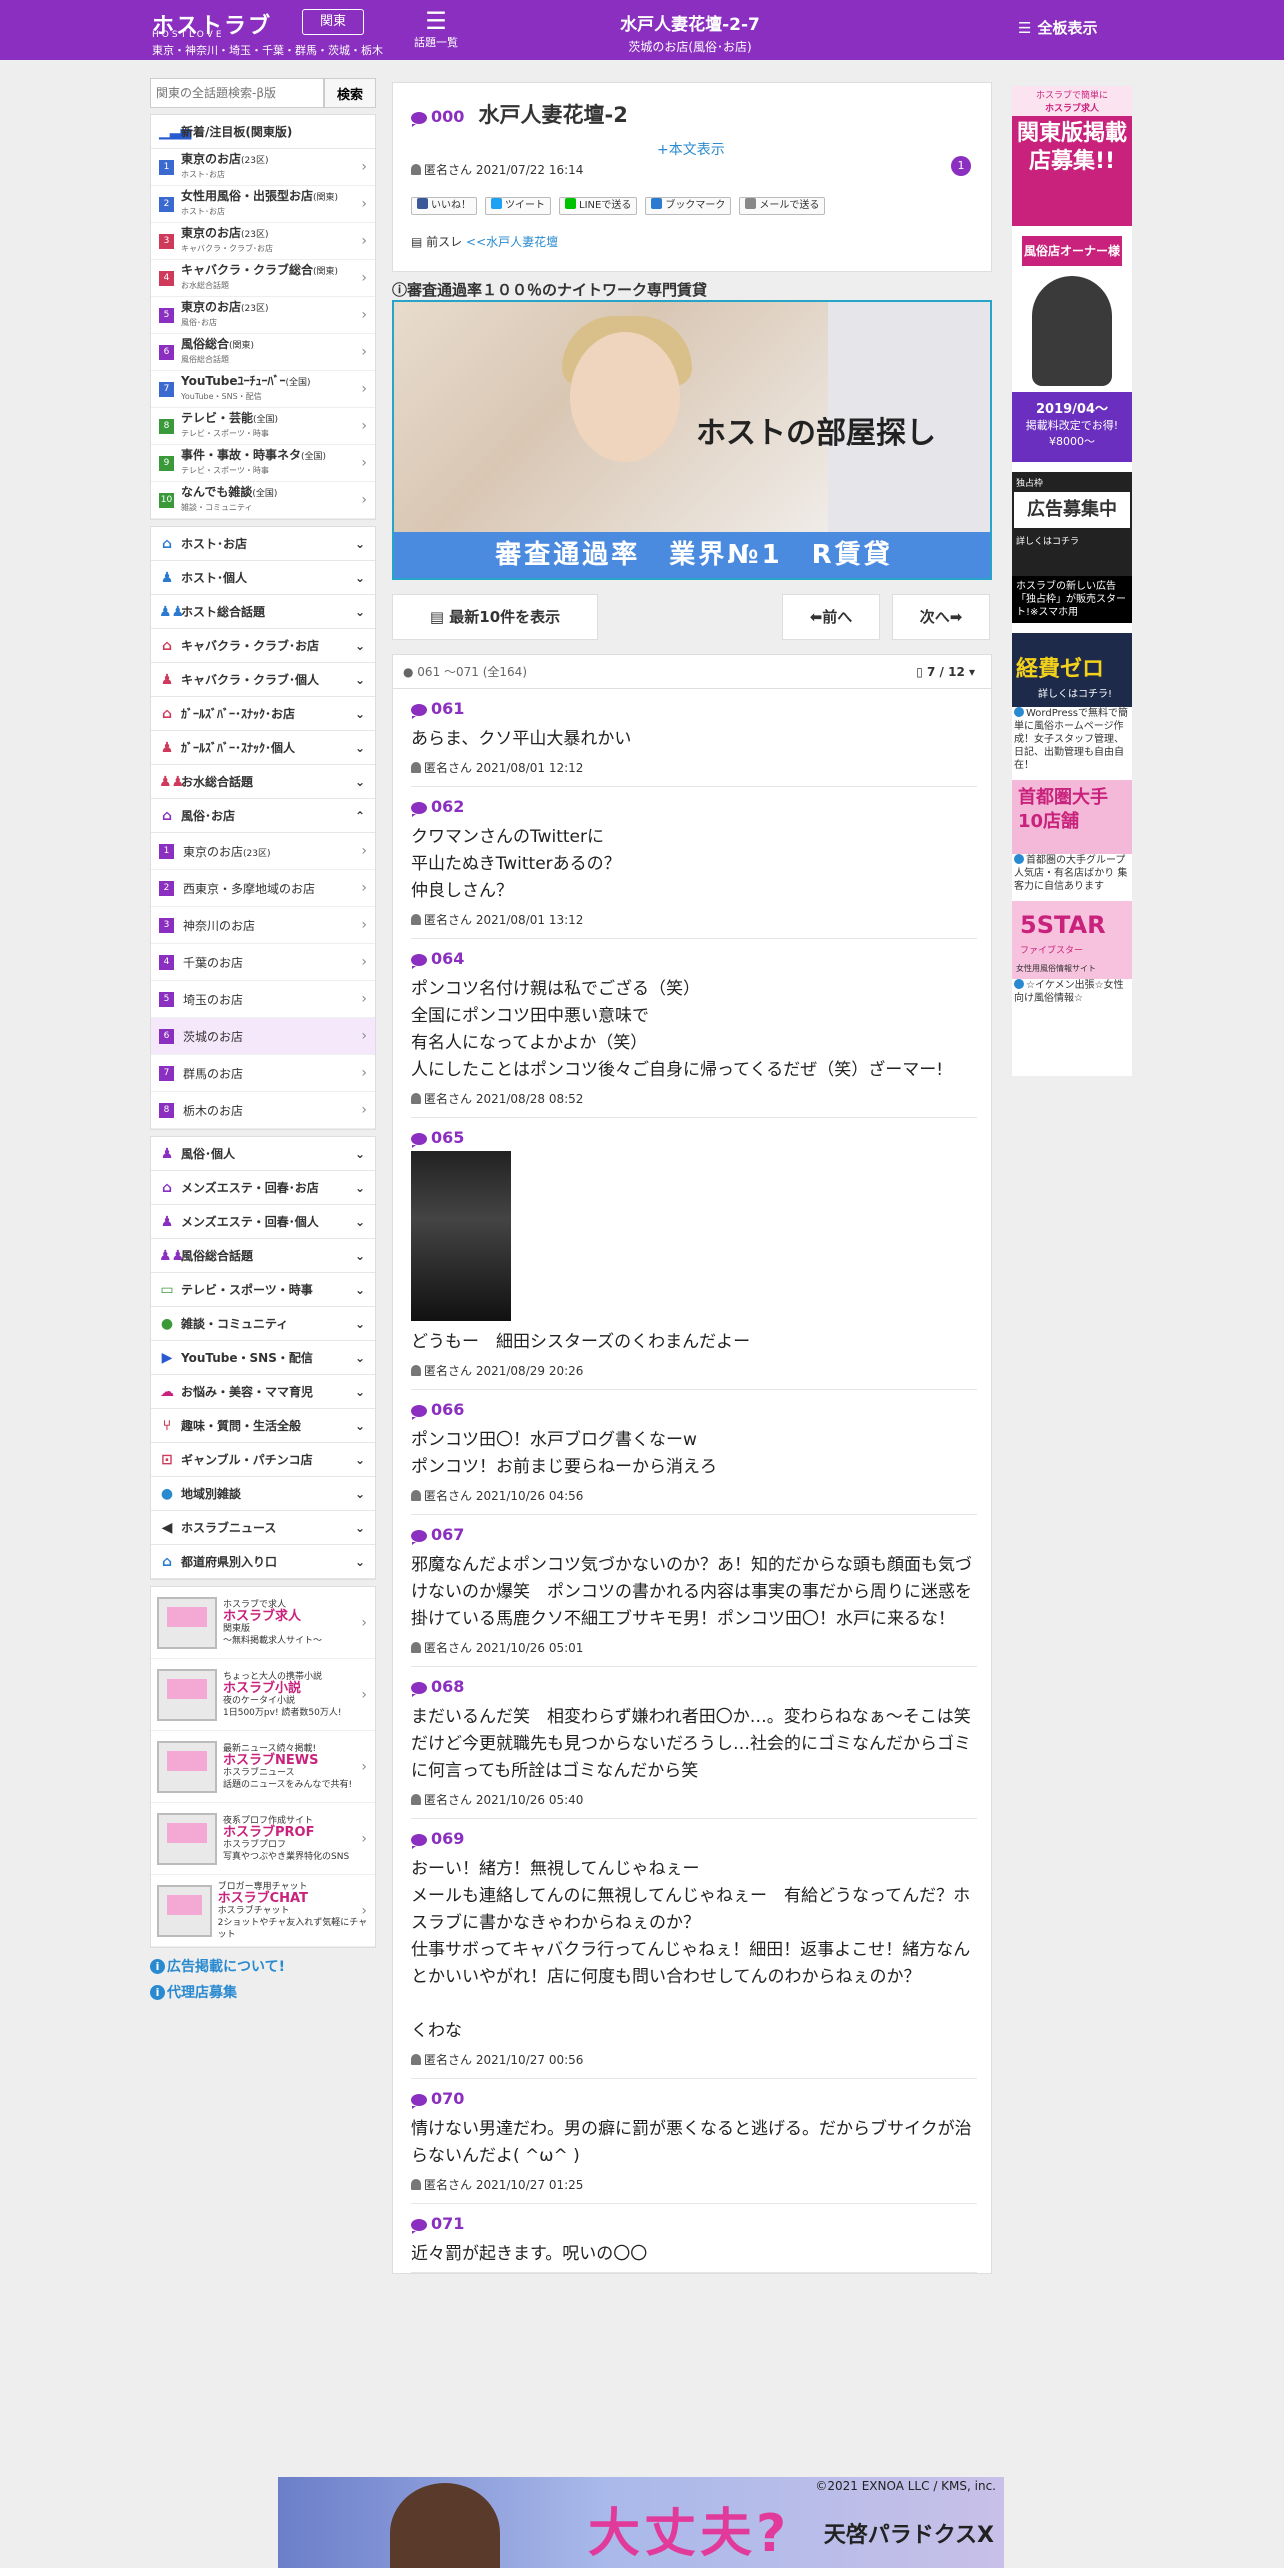 The height and width of the screenshot is (2568, 1284). I want to click on category-region: ● 地域別雑談 ⌄, so click(263, 1494).